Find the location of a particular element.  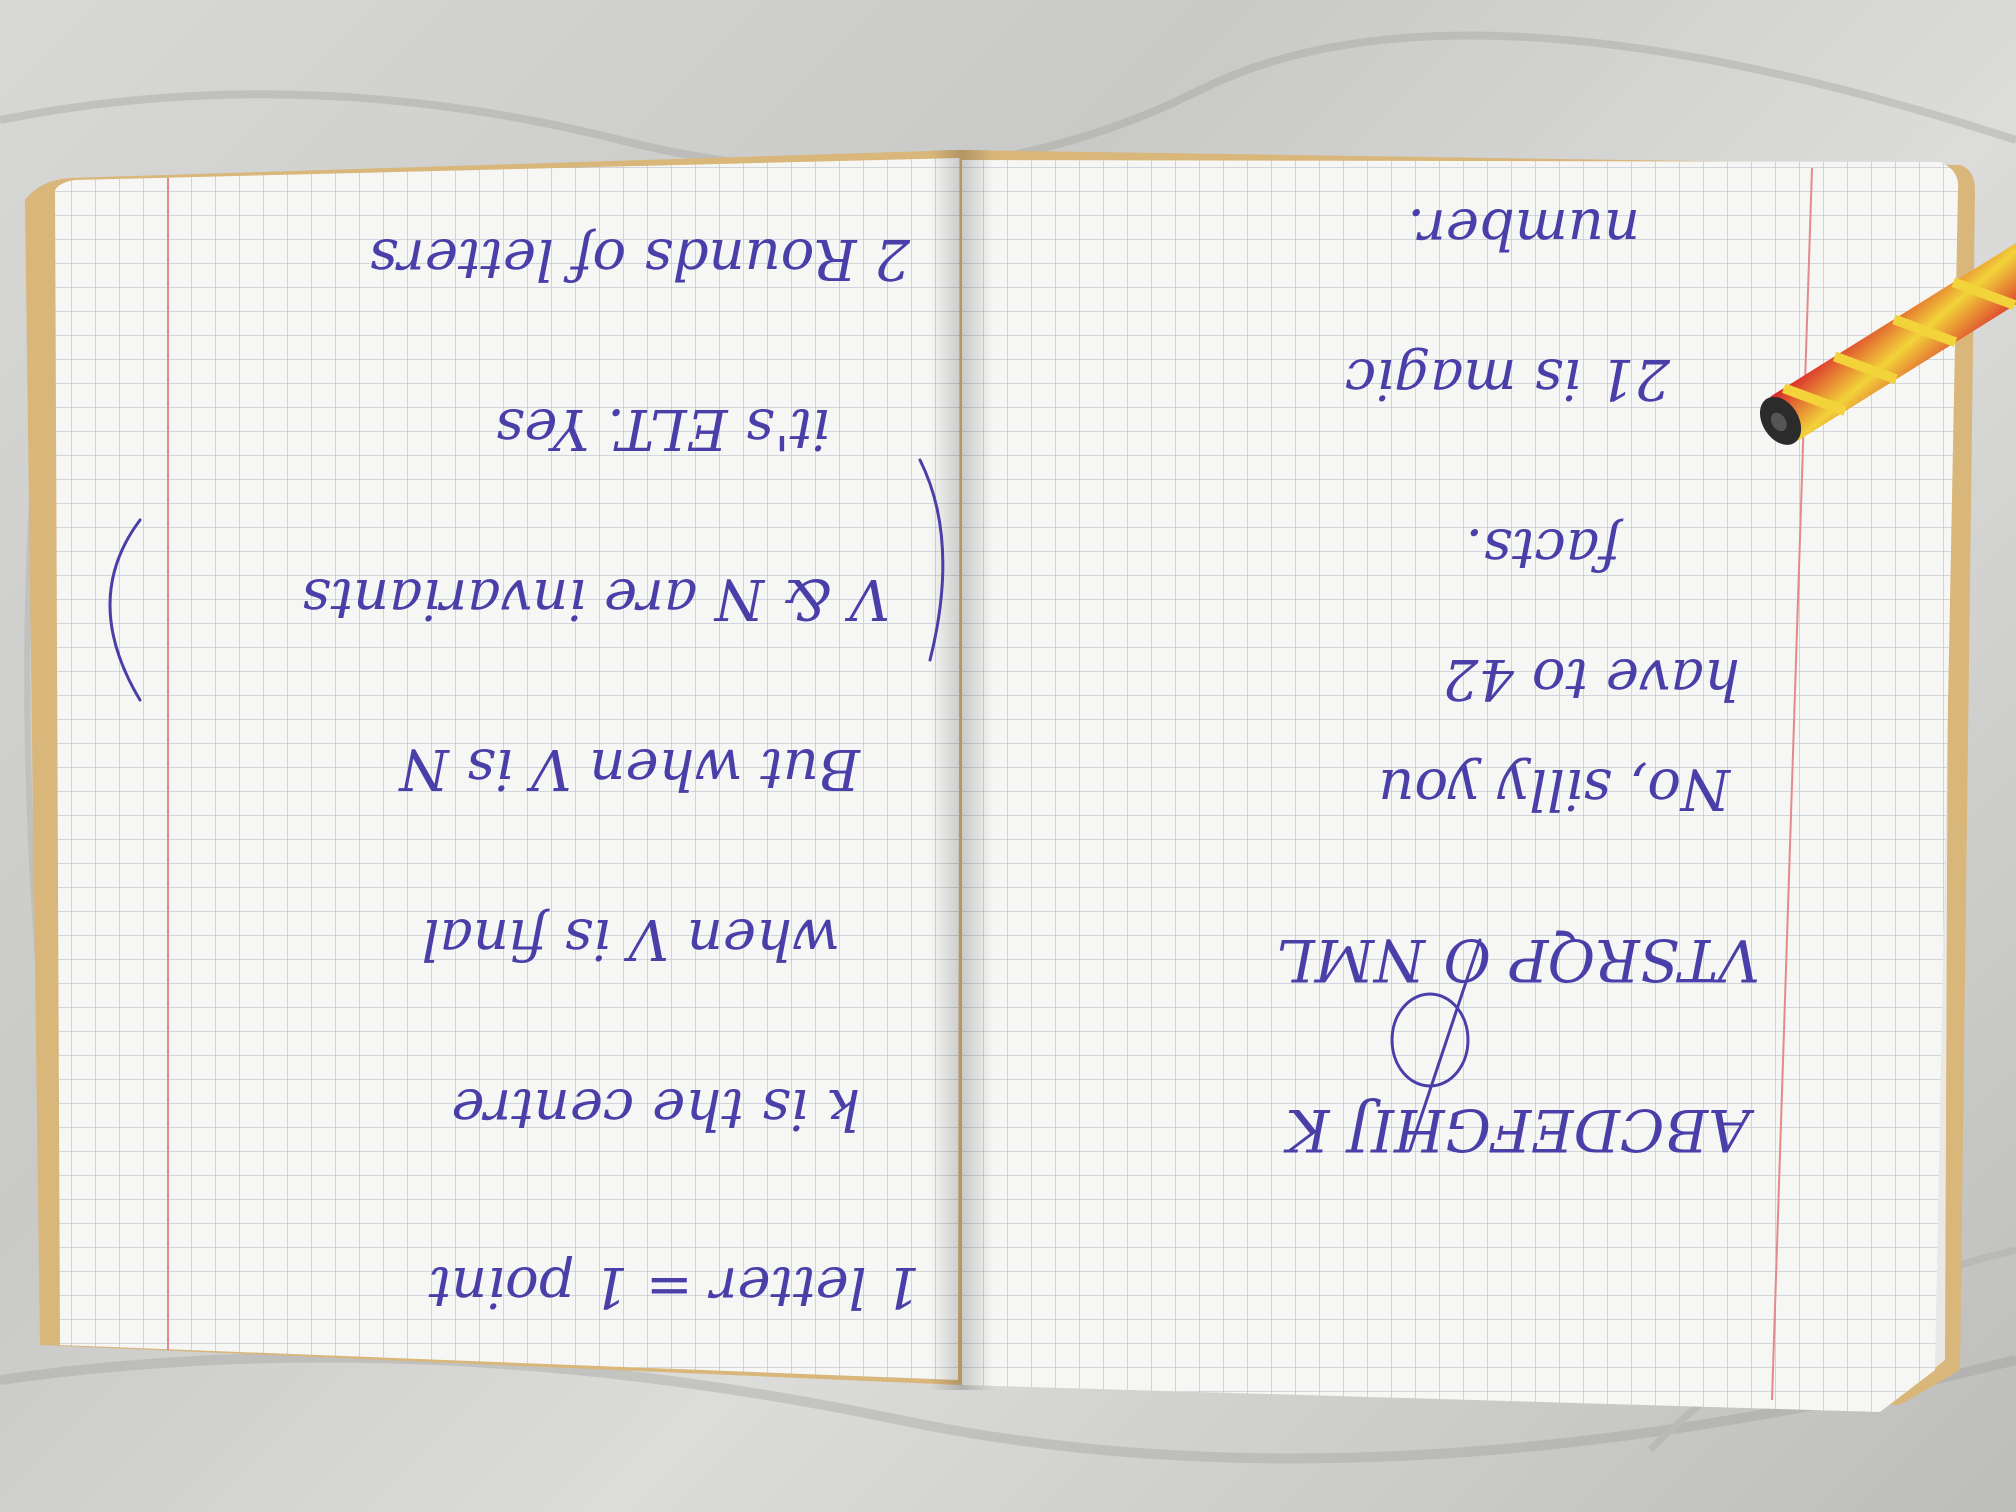

left-line-5: V & N are invariants is located at coordinates (596, 598).